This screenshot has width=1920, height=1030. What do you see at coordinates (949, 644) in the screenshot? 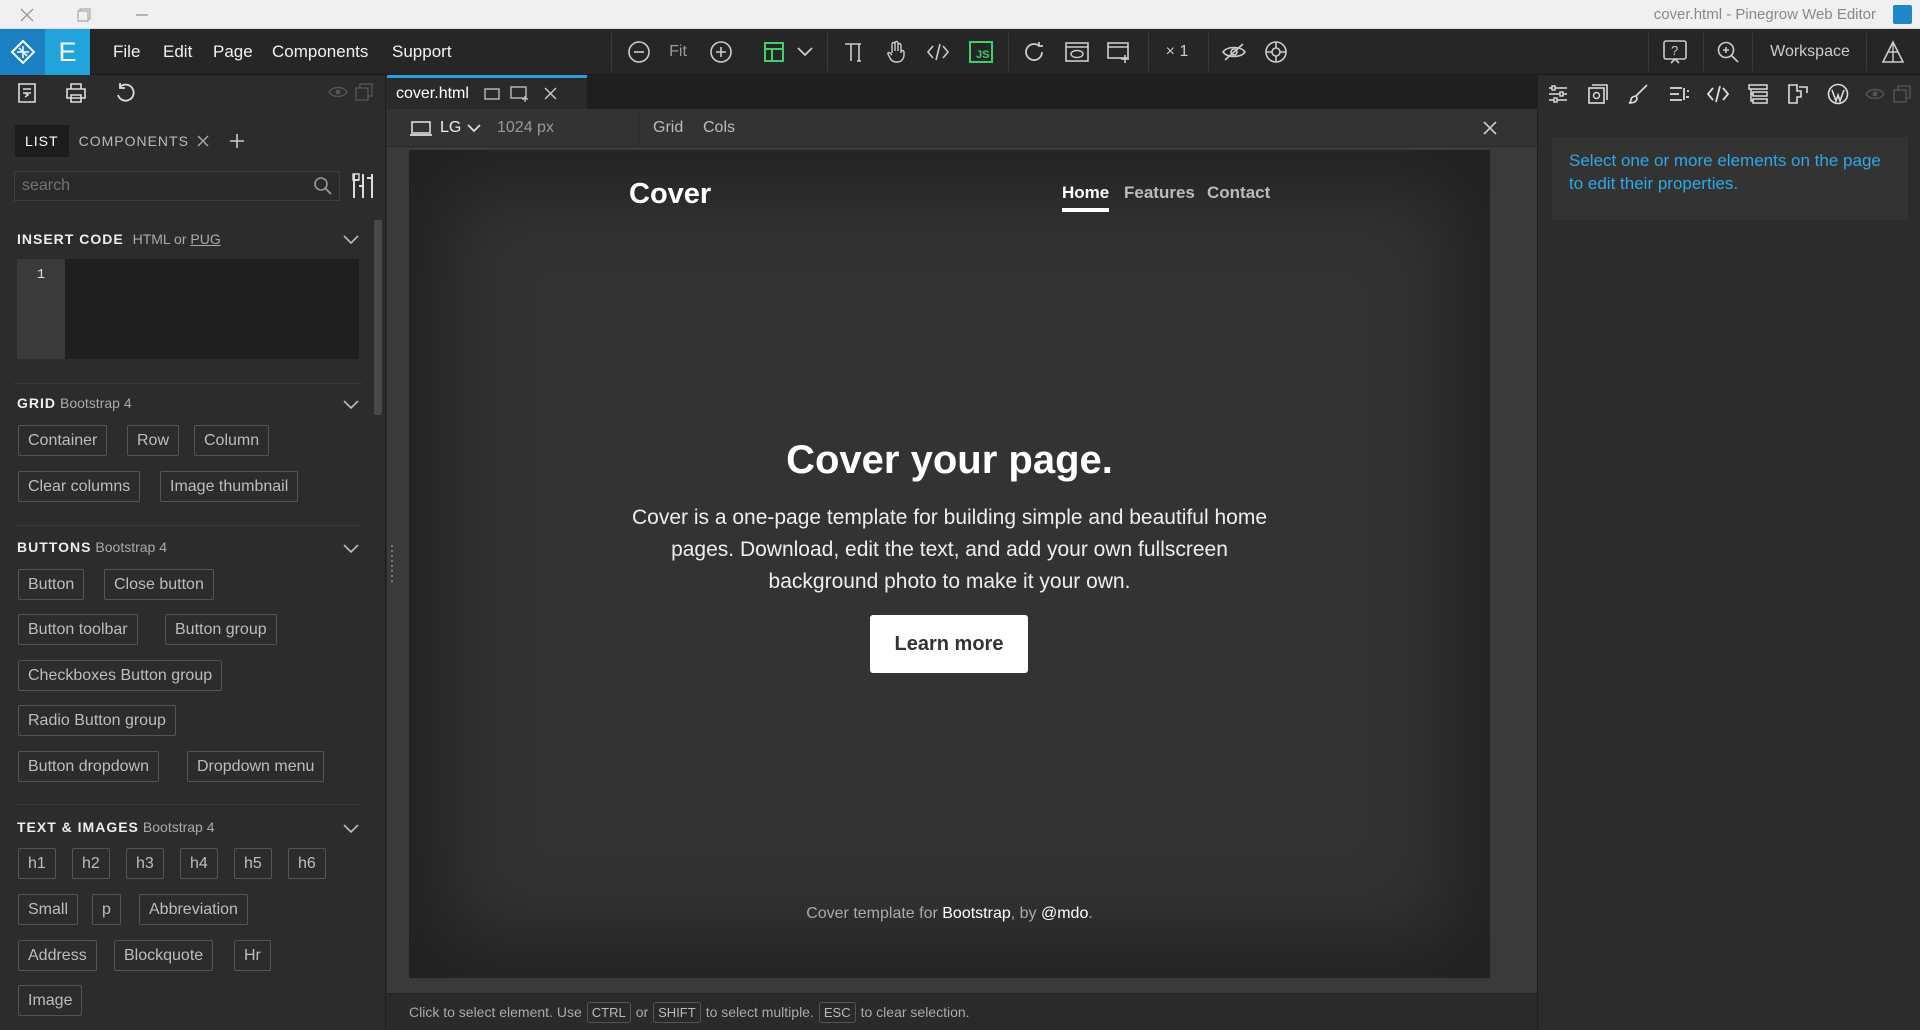
I see `learn-more-button: Learn more` at bounding box center [949, 644].